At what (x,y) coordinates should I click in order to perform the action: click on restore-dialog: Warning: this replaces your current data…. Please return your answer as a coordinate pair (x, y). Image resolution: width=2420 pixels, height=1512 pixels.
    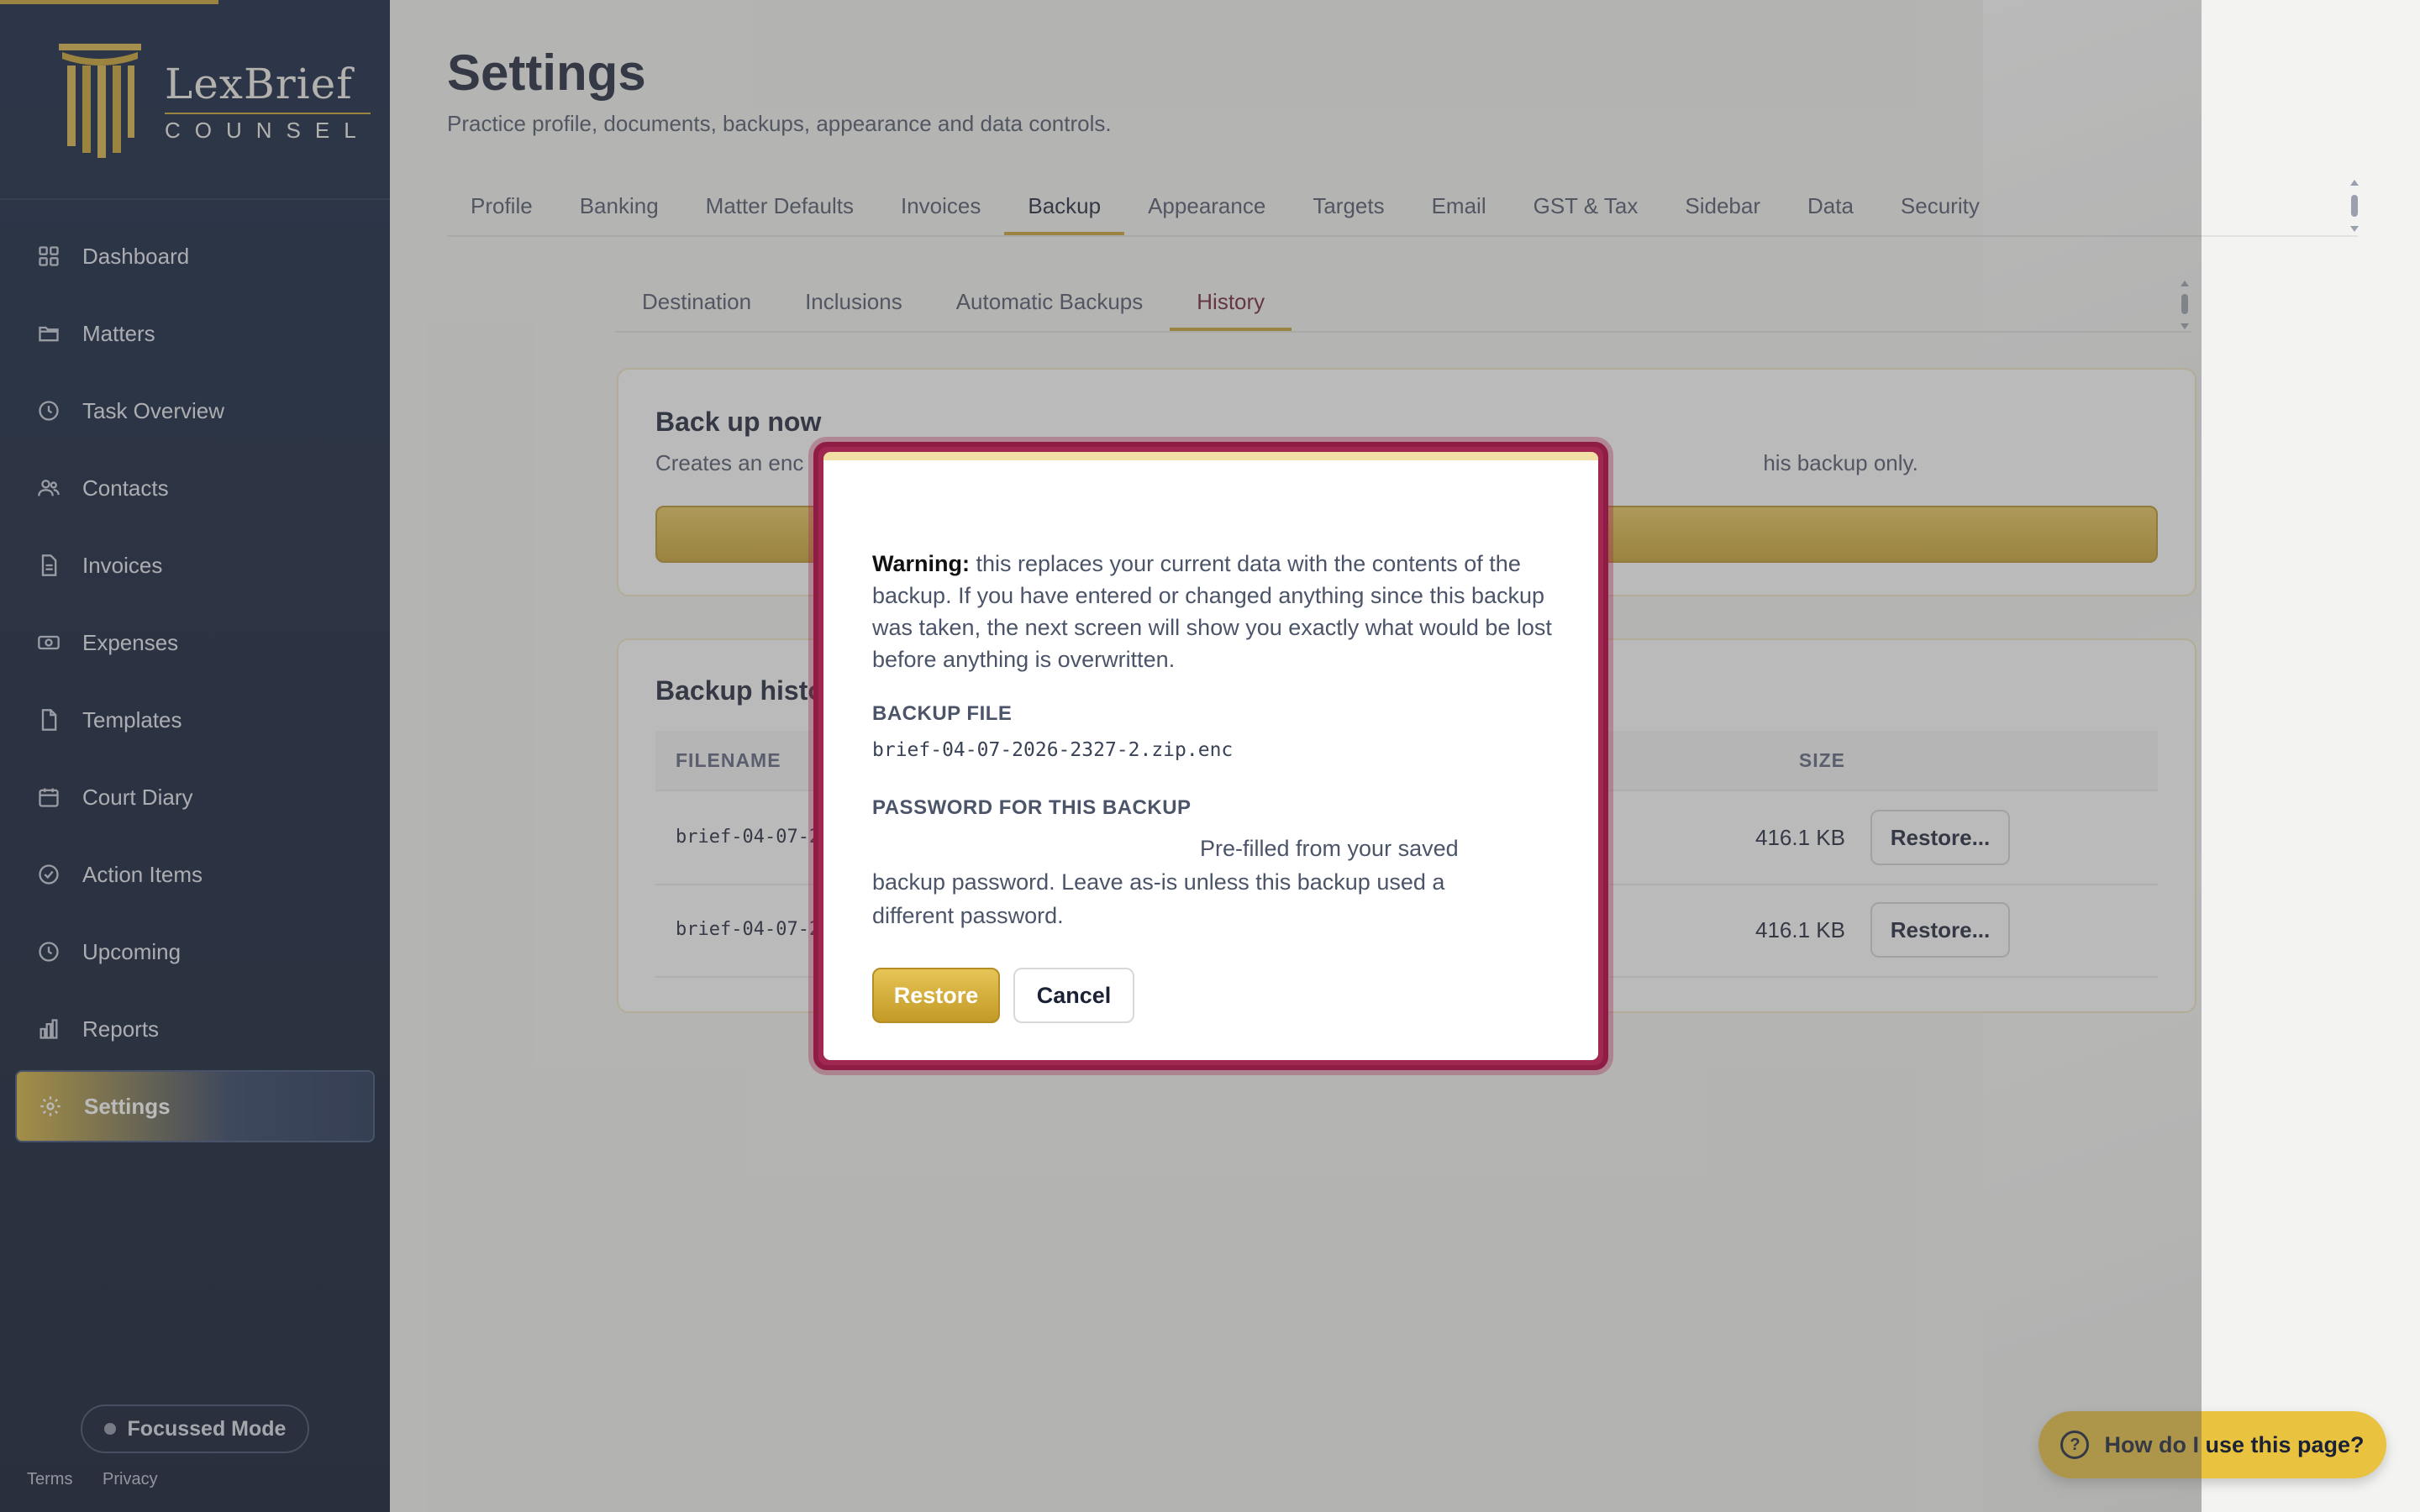
    Looking at the image, I should click on (1210, 756).